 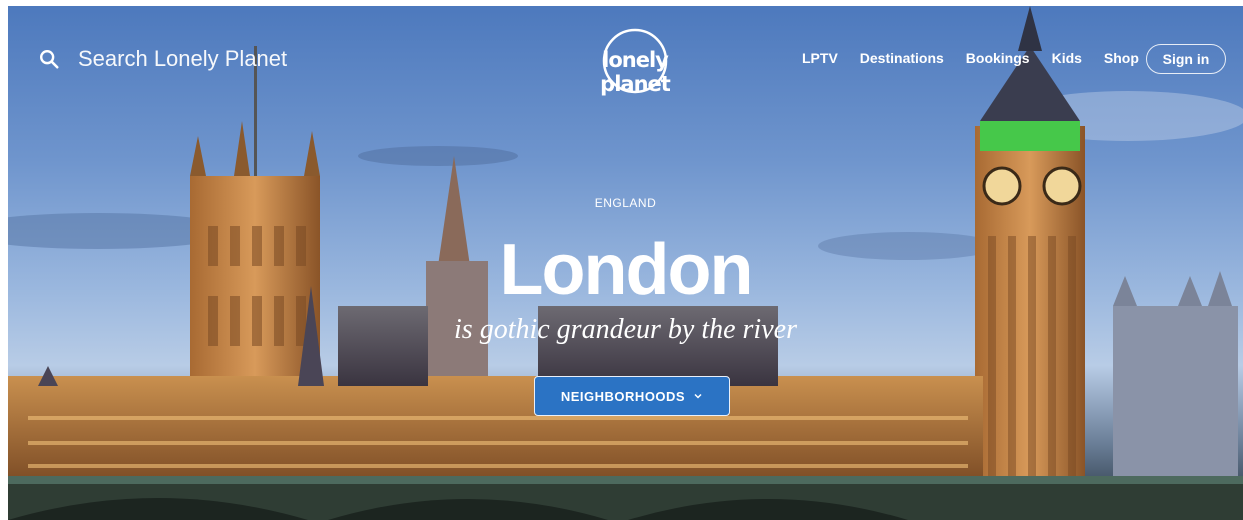 What do you see at coordinates (625, 329) in the screenshot?
I see `tagline: is gothic grandeur by the river` at bounding box center [625, 329].